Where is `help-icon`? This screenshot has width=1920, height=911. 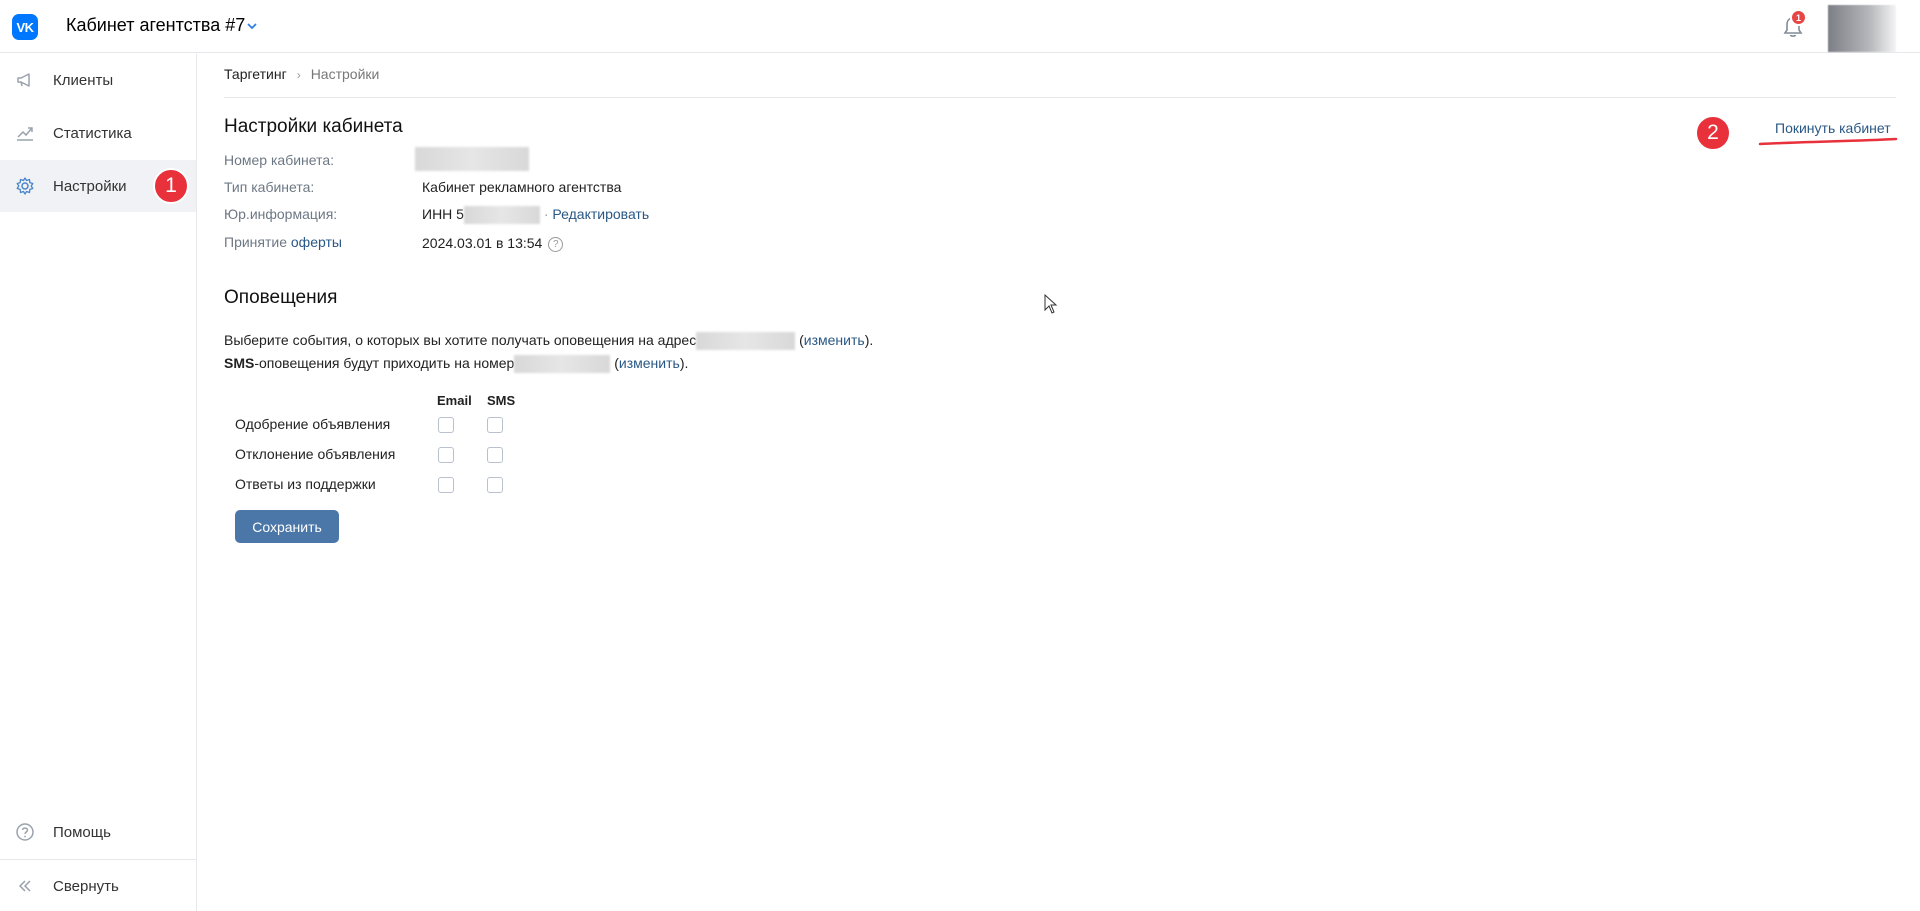
help-icon is located at coordinates (25, 832).